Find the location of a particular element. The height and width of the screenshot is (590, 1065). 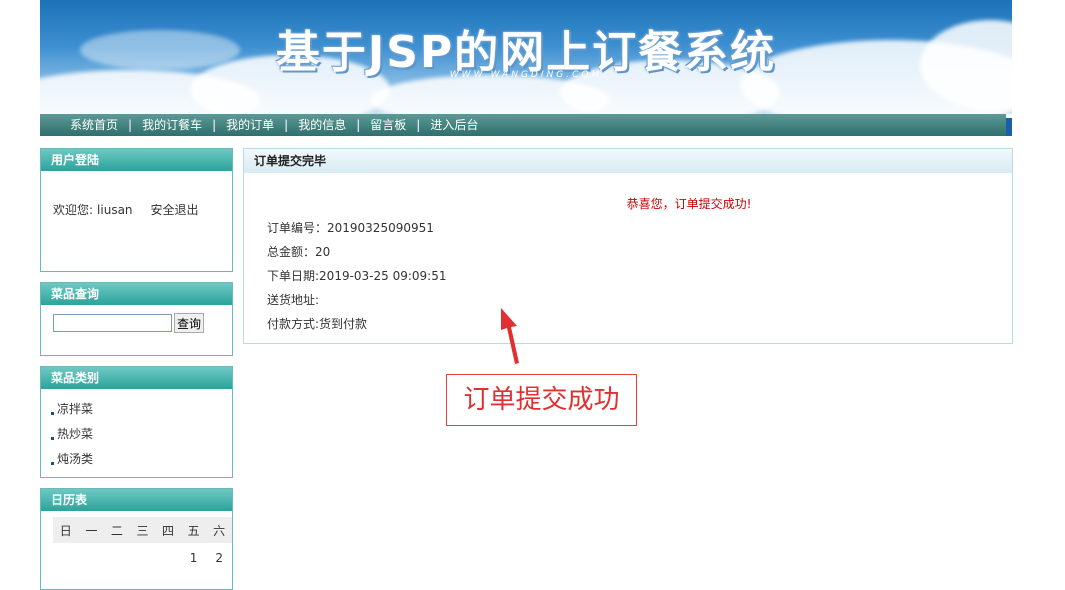

weekday-header: 日 is located at coordinates (66, 530).